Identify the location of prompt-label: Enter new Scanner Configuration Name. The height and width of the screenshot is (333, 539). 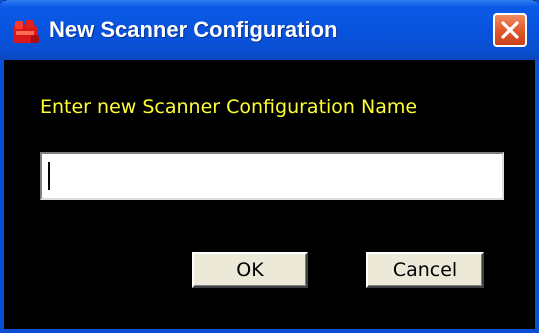
(229, 107).